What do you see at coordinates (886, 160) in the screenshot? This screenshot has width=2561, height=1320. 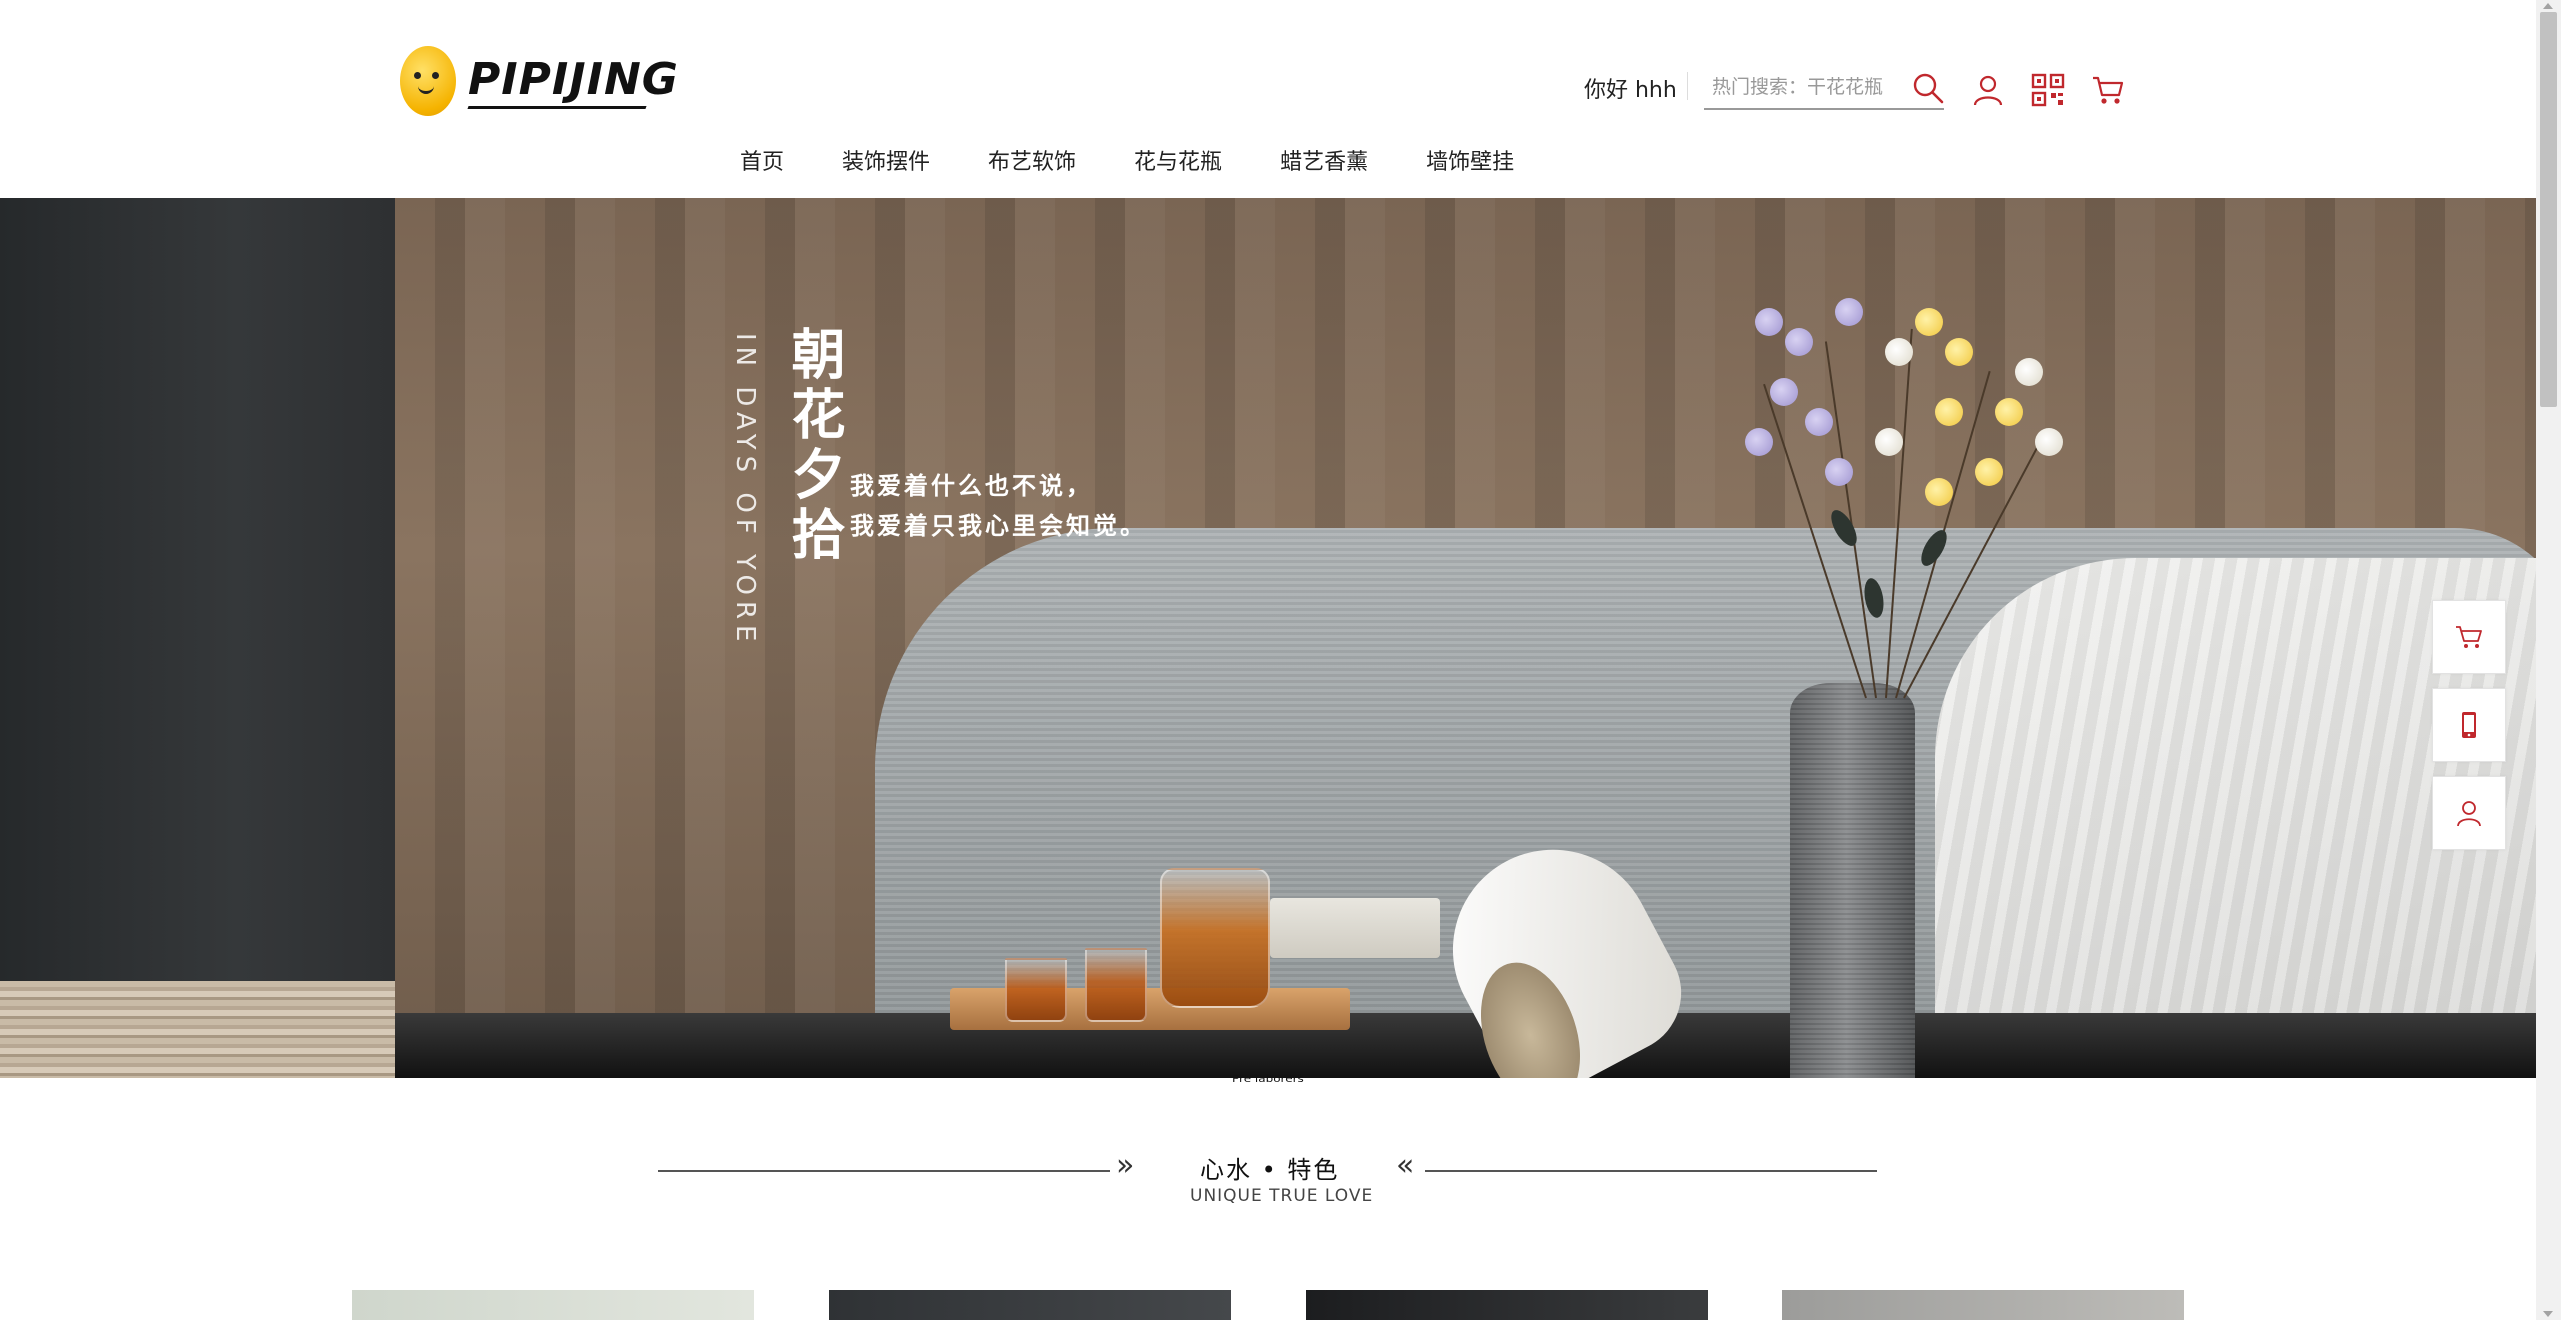 I see `nav-item-decor: 装饰摆件` at bounding box center [886, 160].